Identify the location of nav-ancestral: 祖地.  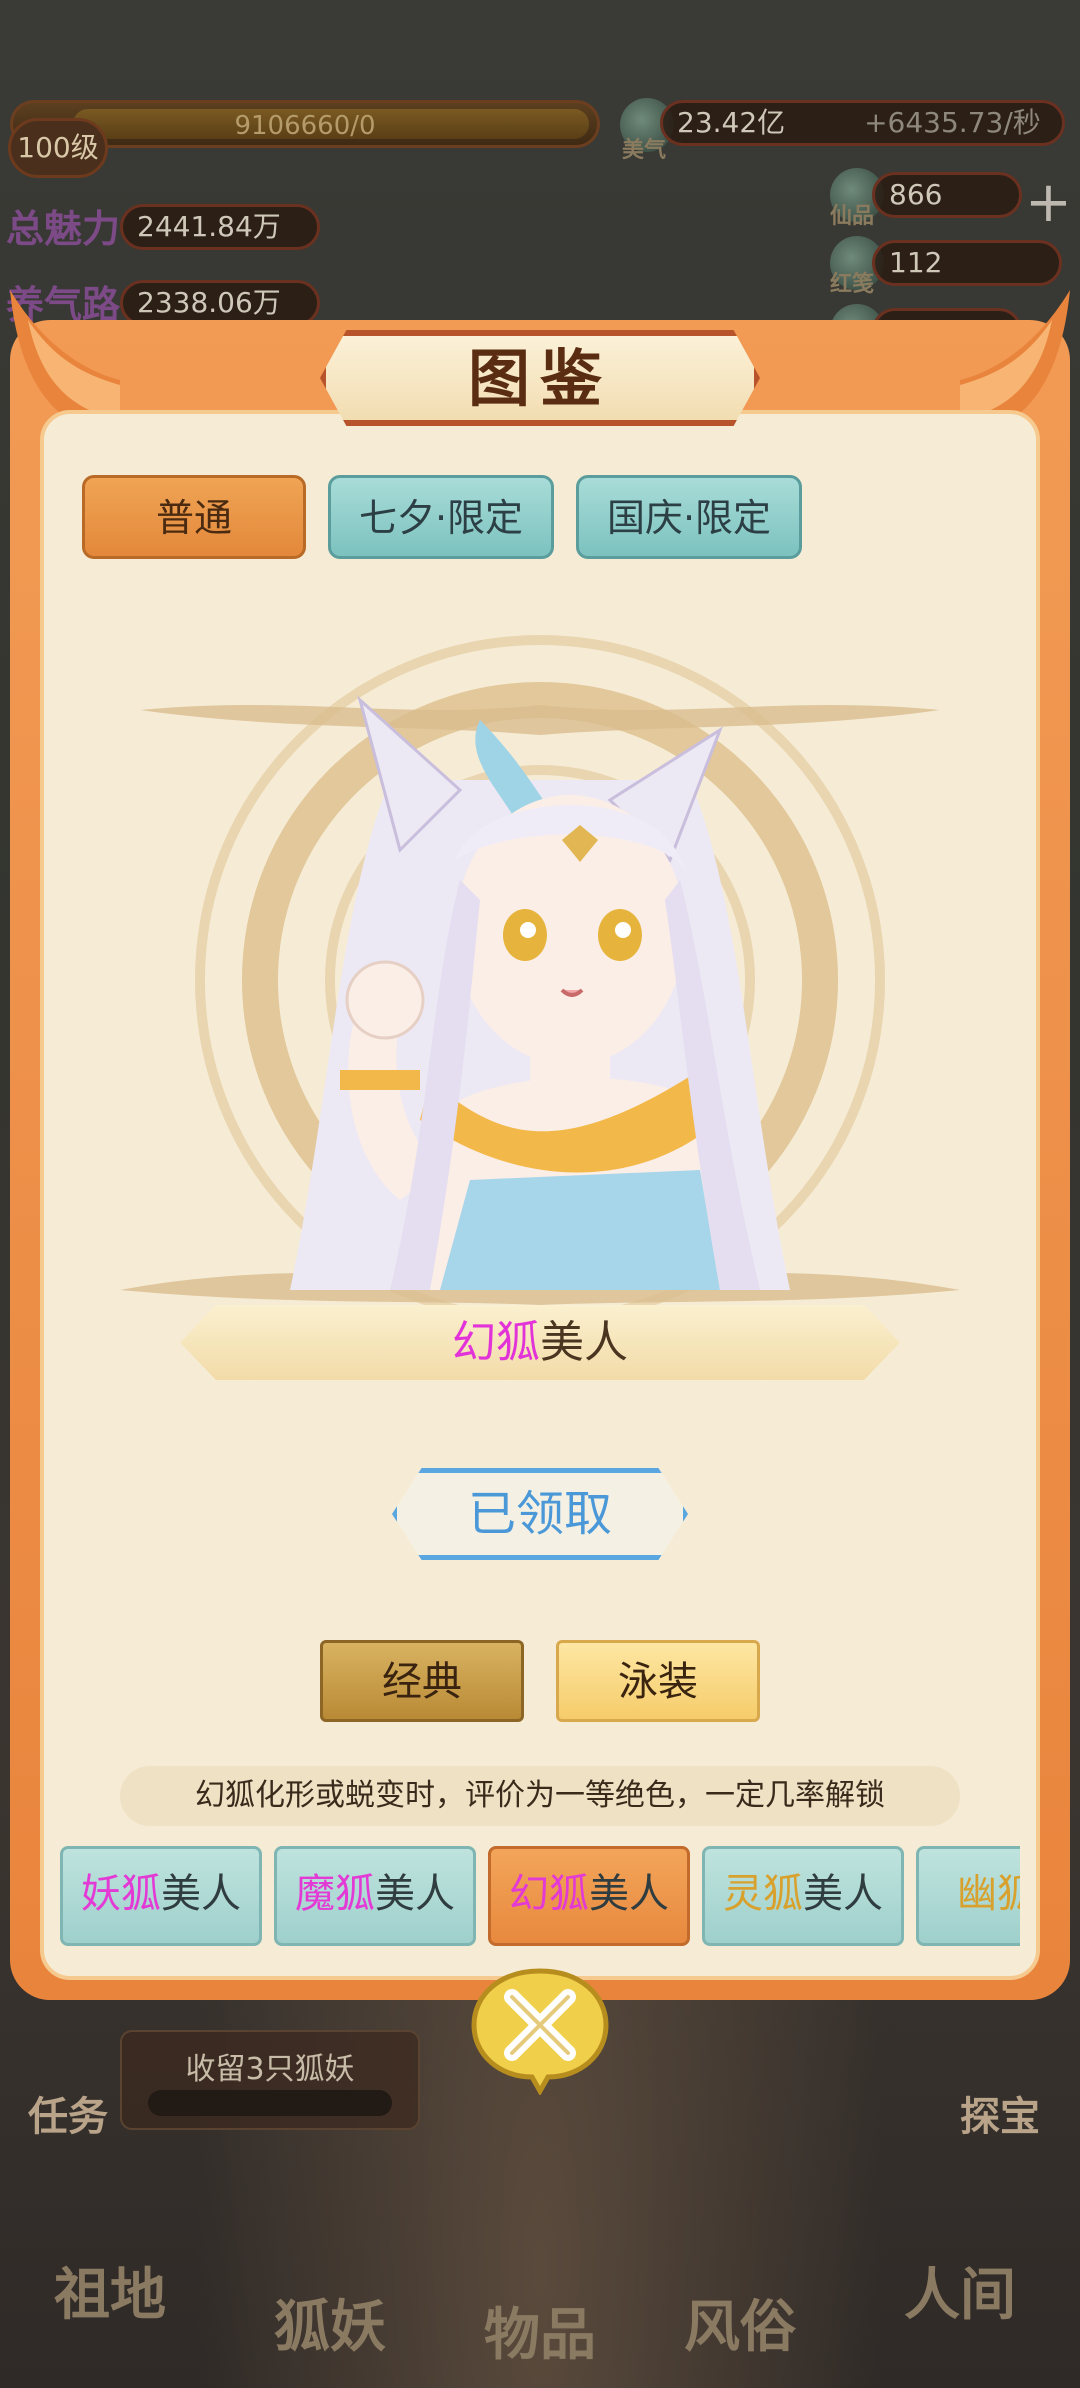
(110, 2290).